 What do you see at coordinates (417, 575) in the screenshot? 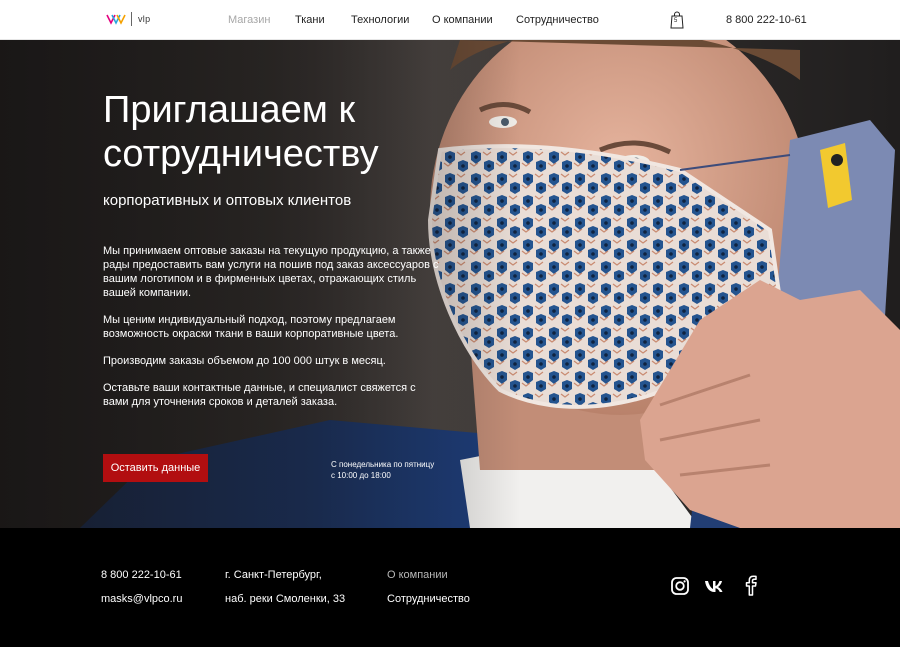
I see `footer-link-about: О компании` at bounding box center [417, 575].